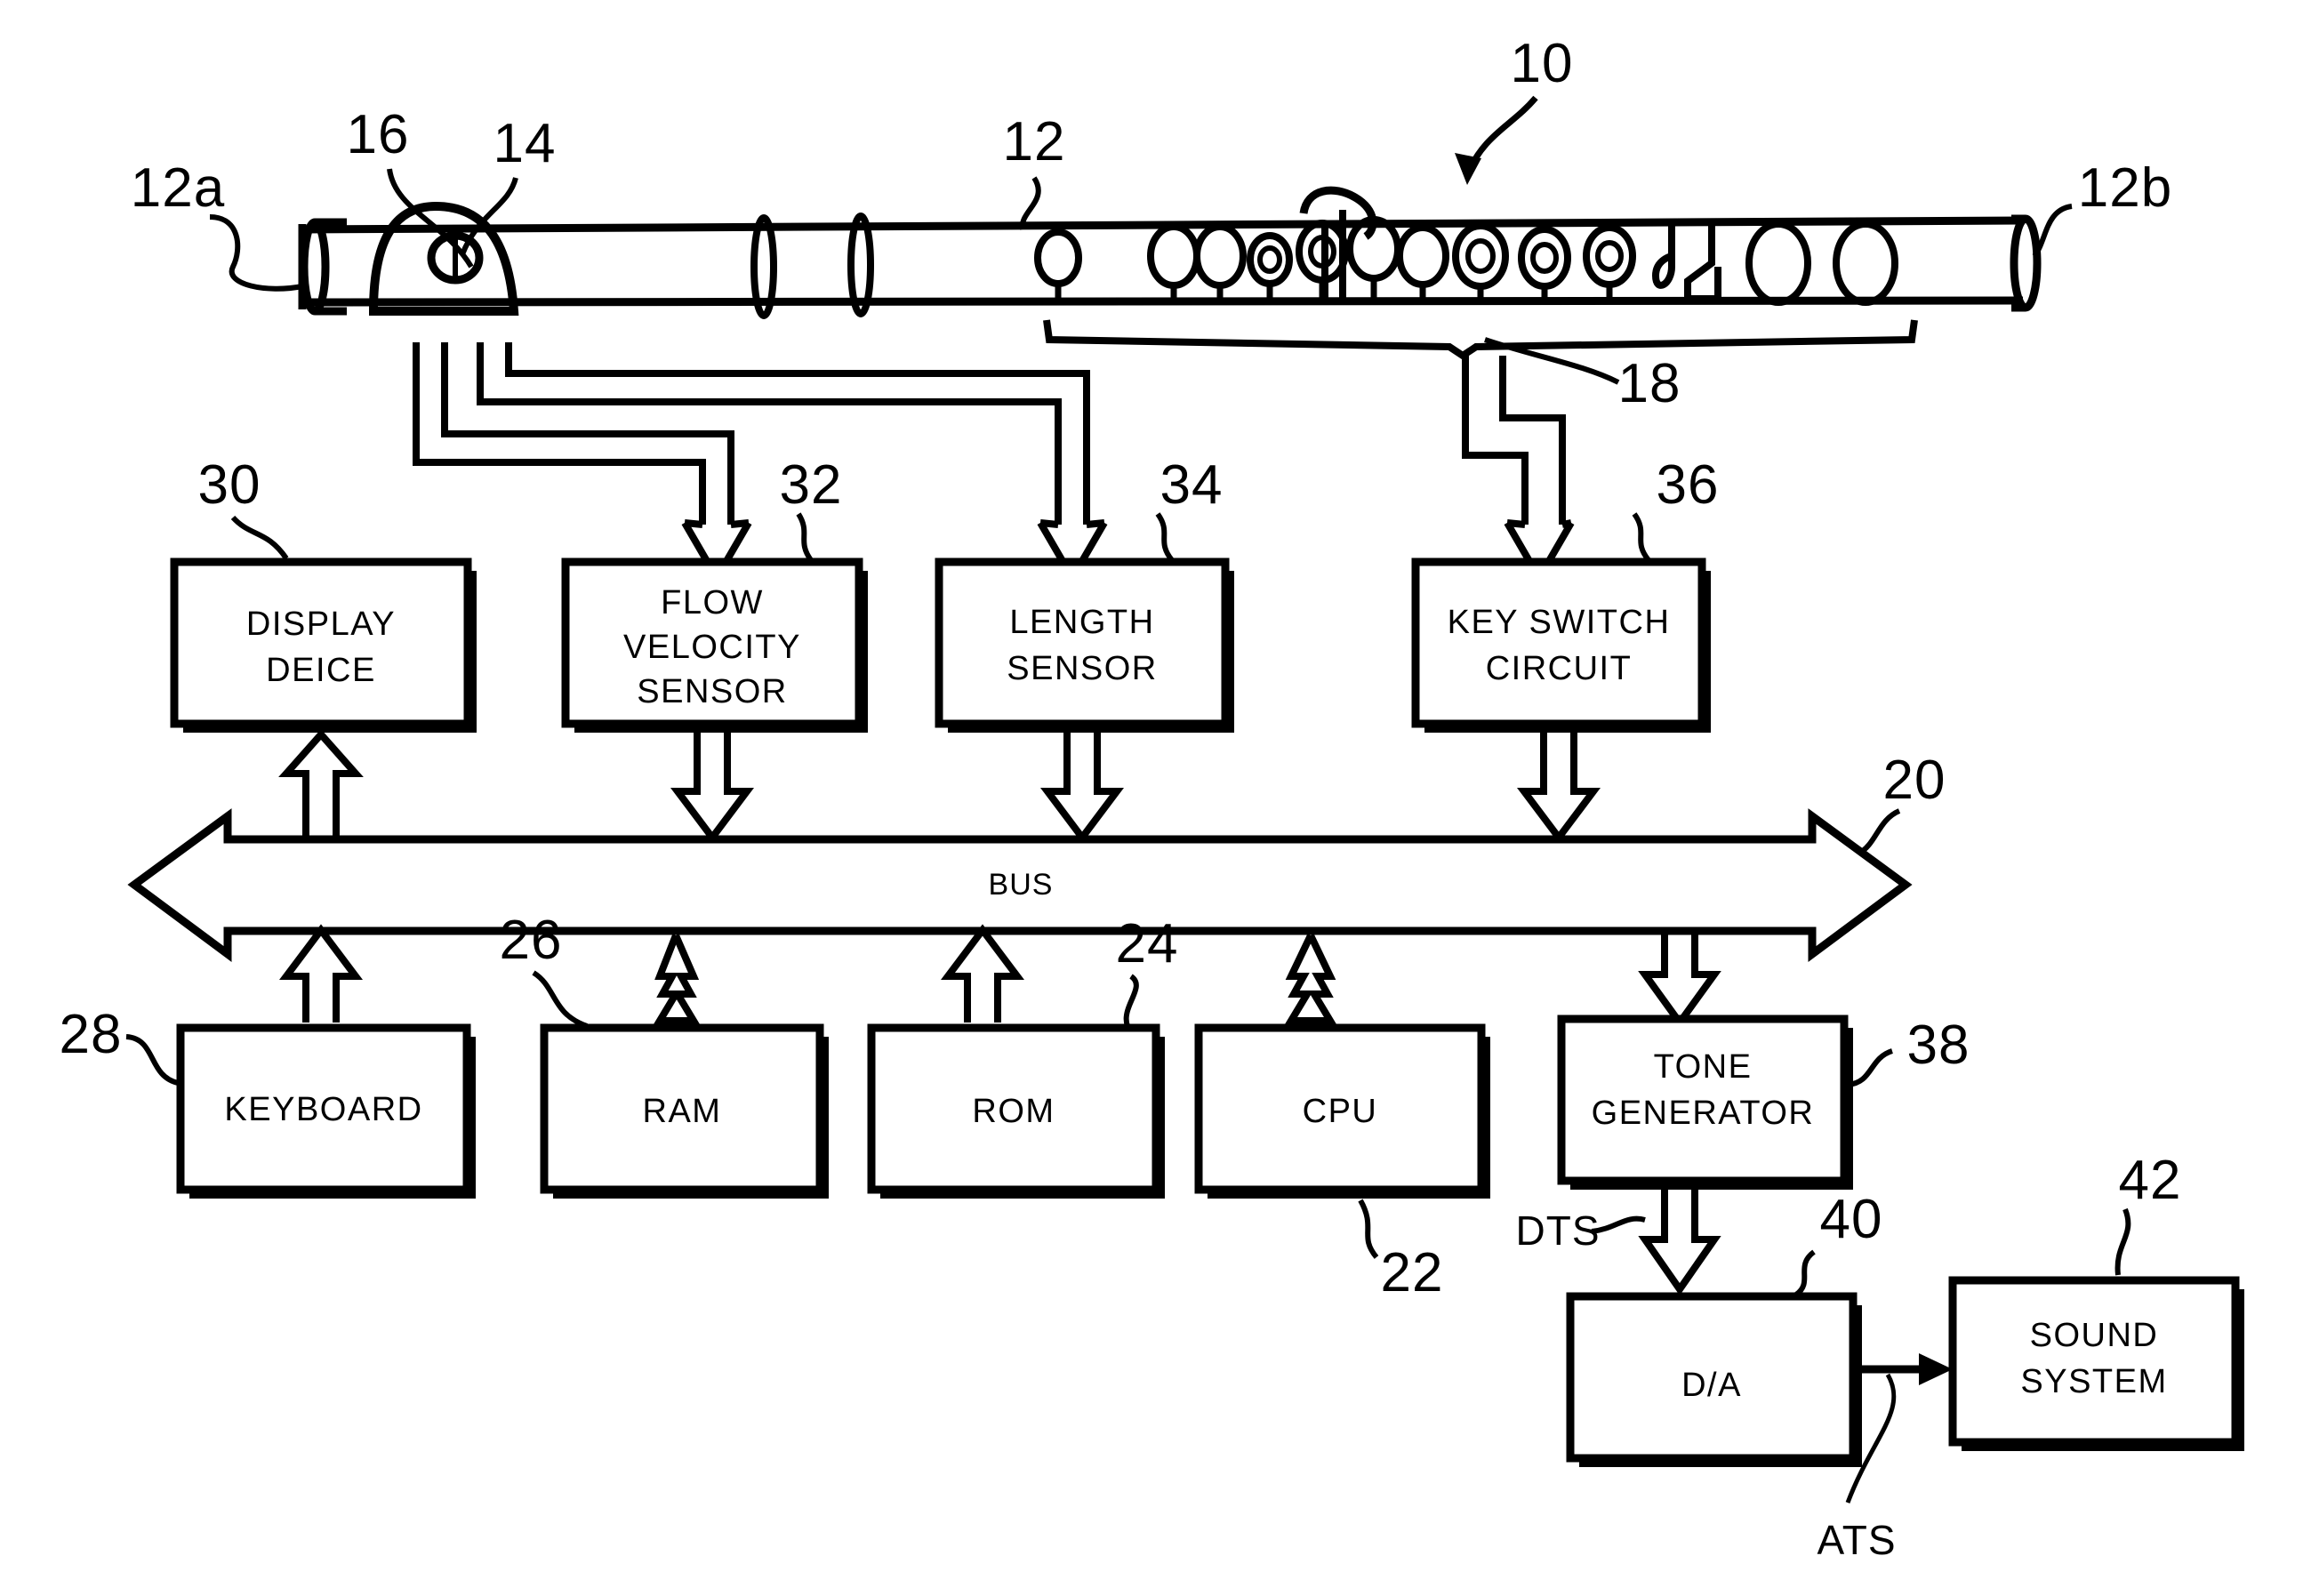  What do you see at coordinates (1037, 856) in the screenshot?
I see `system-bus: BUS 20` at bounding box center [1037, 856].